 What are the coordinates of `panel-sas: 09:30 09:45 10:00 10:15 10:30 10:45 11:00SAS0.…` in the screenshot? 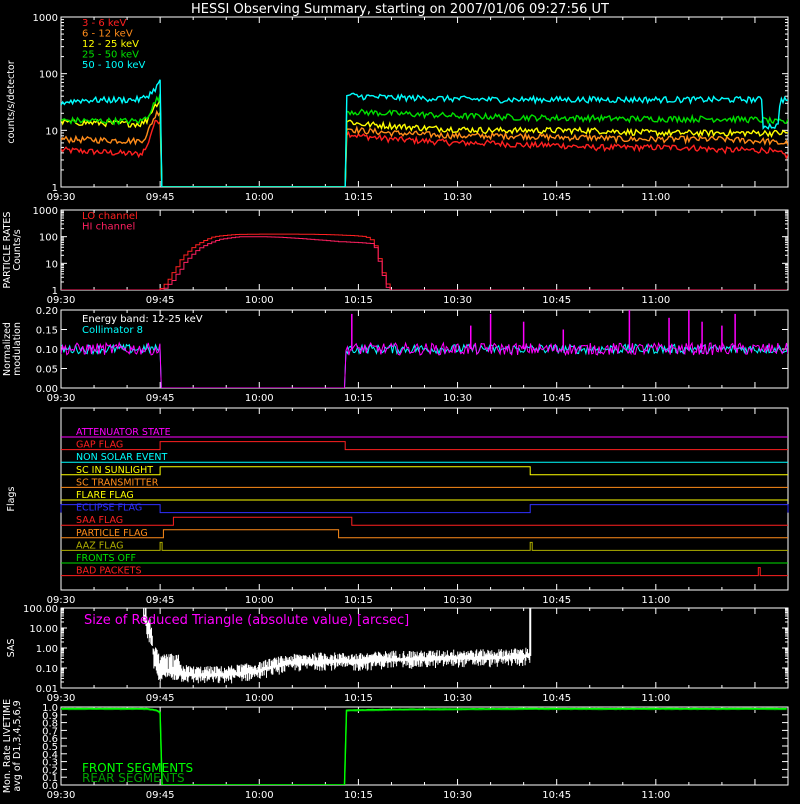 It's located at (397, 654).